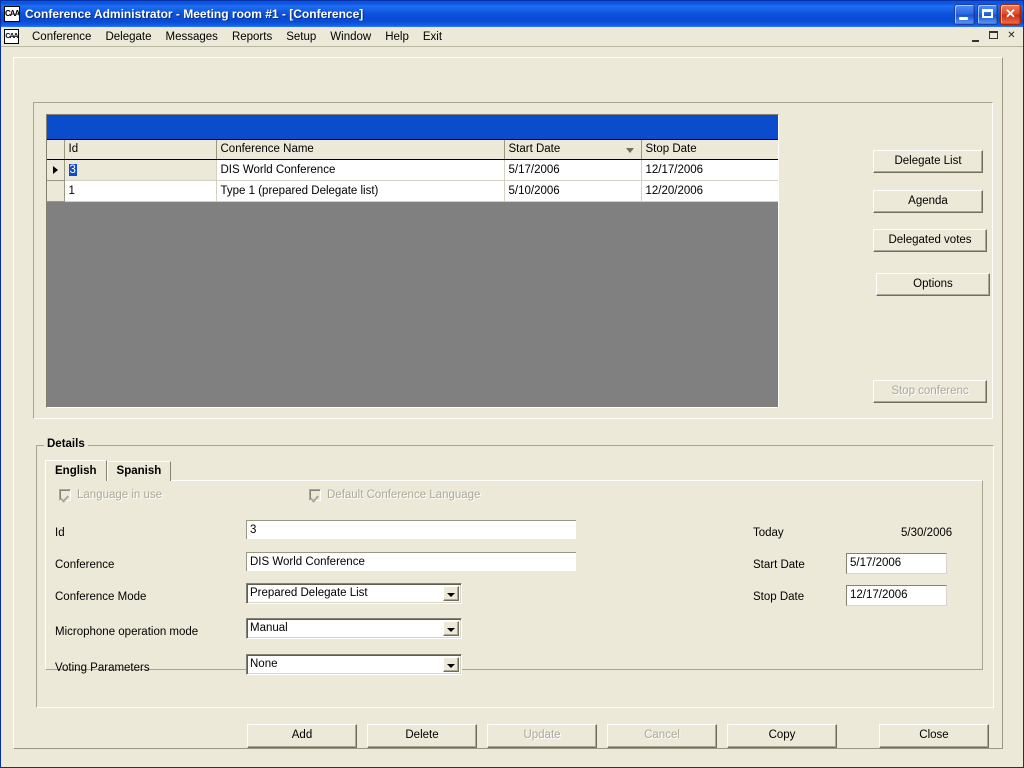 The image size is (1024, 768). I want to click on column-header-conference-name: Conference Name, so click(360, 150).